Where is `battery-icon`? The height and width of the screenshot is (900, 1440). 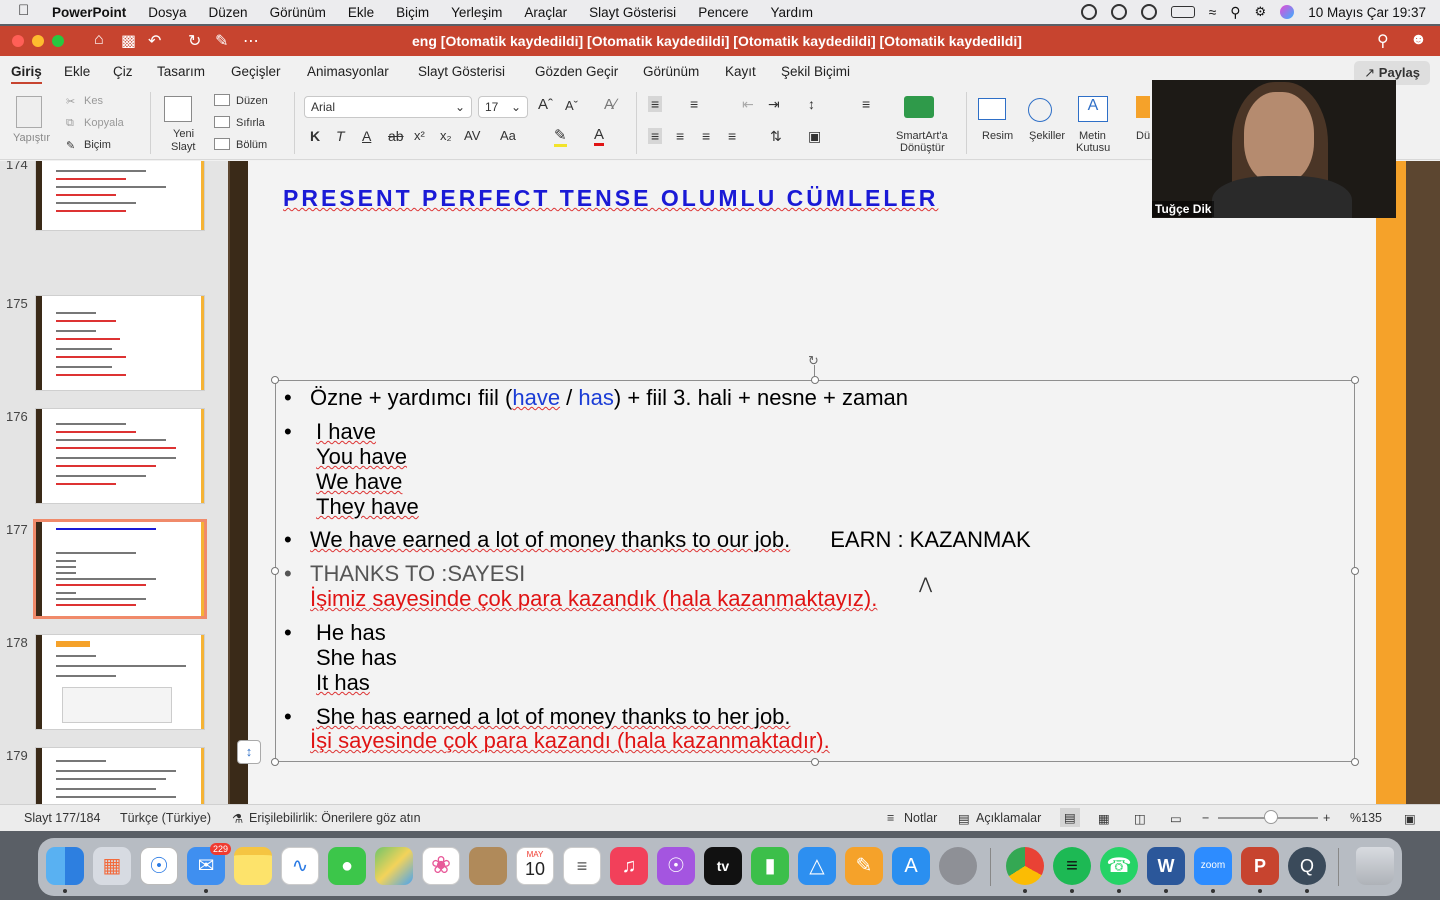
battery-icon is located at coordinates (1182, 12).